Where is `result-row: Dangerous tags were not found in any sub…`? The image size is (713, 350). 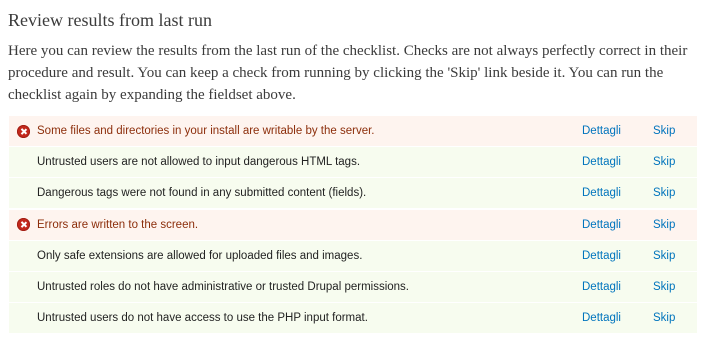
result-row: Dangerous tags were not found in any sub… is located at coordinates (353, 193).